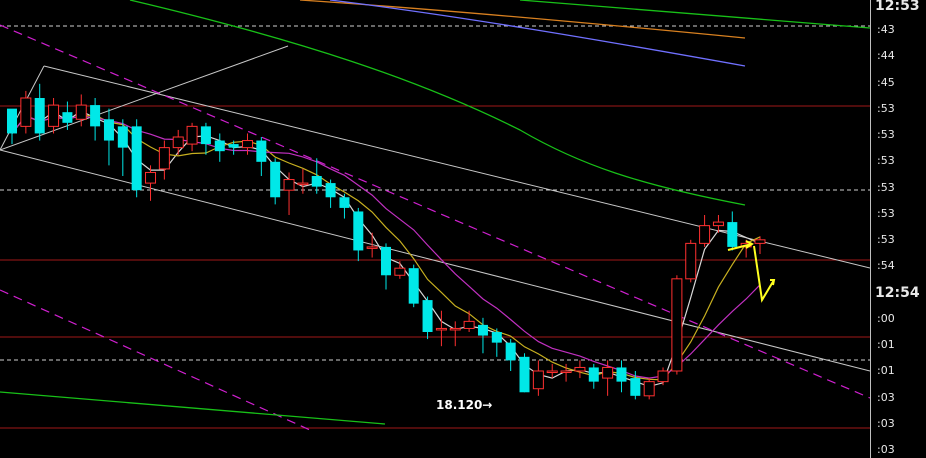  Describe the element at coordinates (464, 405) in the screenshot. I see `low-price-annotation: 18.120→` at that location.